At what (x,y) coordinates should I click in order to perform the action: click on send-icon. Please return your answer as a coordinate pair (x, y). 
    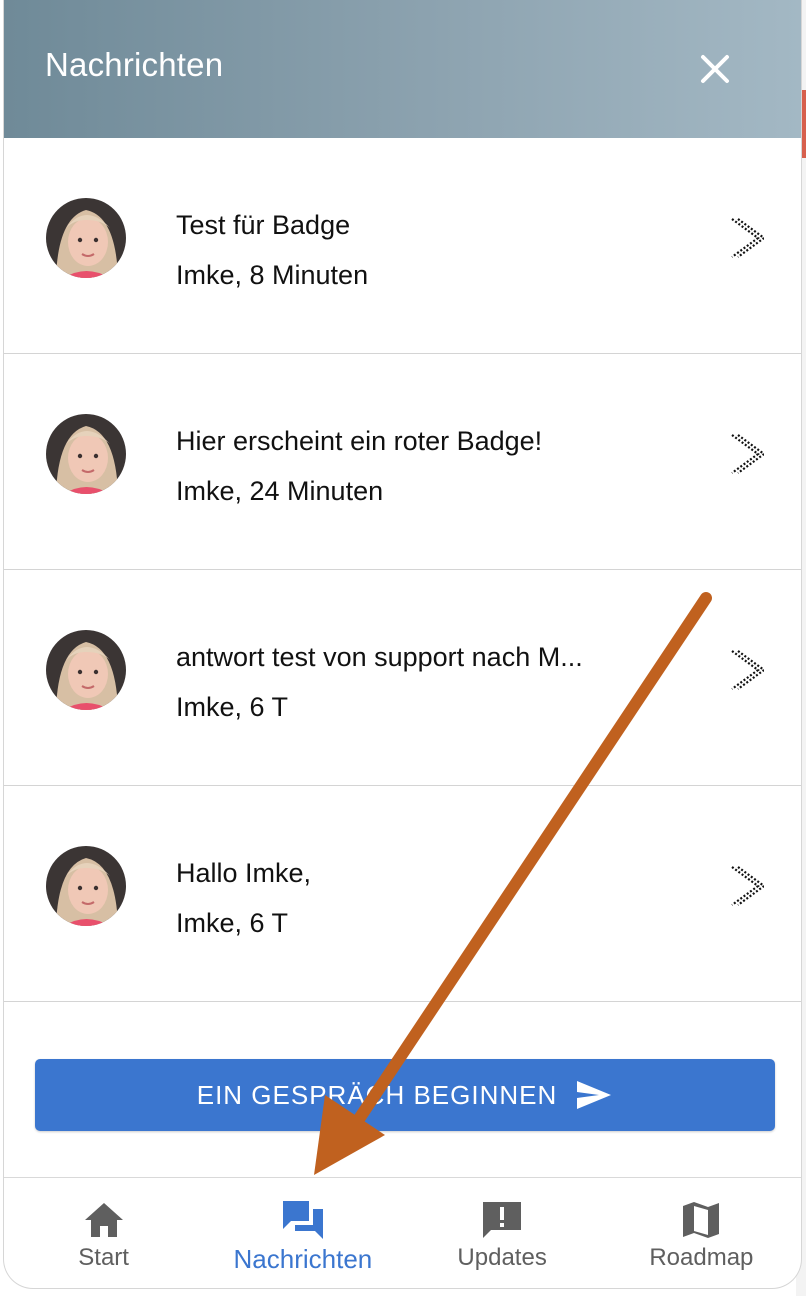
    Looking at the image, I should click on (594, 1095).